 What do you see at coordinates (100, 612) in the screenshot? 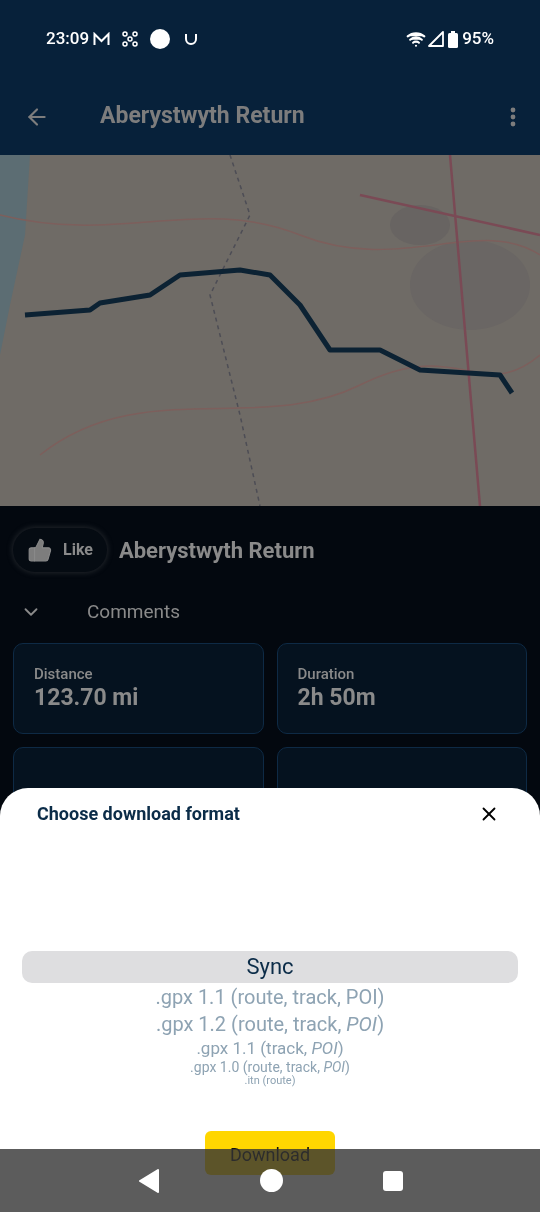
I see `comments-toggle: Comments` at bounding box center [100, 612].